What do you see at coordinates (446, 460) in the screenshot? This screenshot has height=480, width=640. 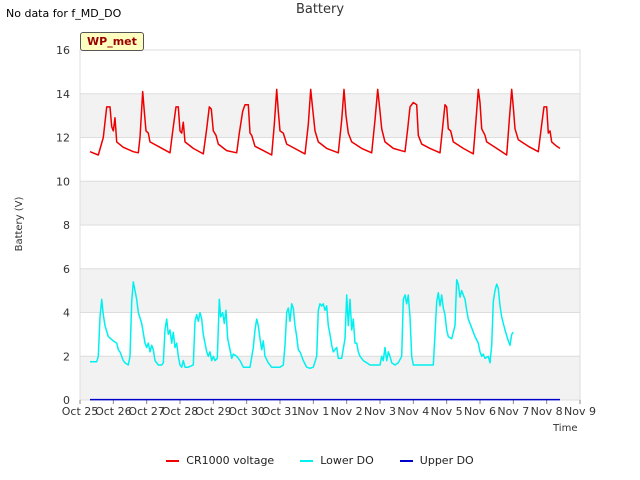 I see `legend-label-upper-do: Upper DO` at bounding box center [446, 460].